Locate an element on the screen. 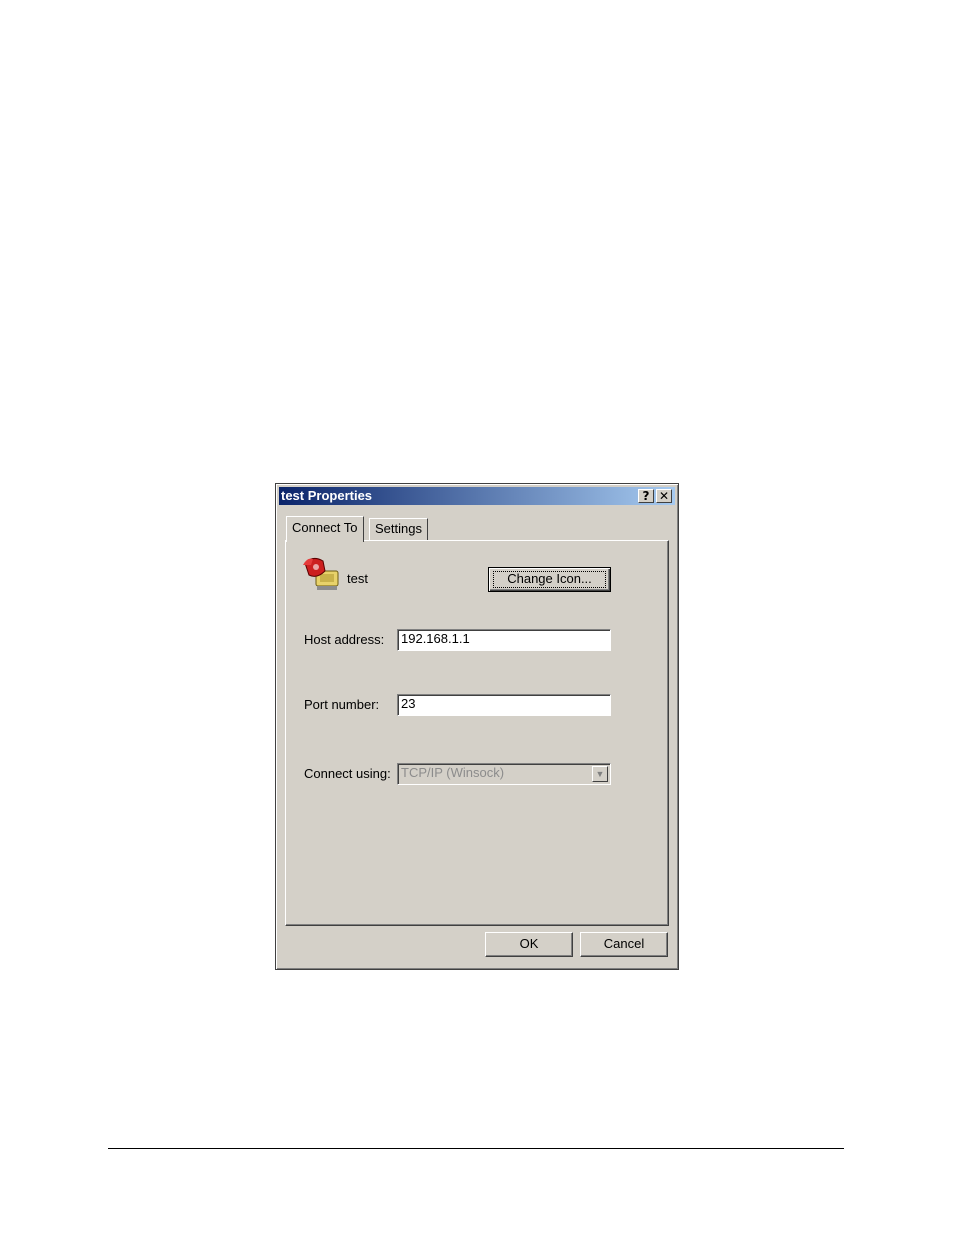 This screenshot has height=1235, width=954. close-button: ✕ is located at coordinates (664, 496).